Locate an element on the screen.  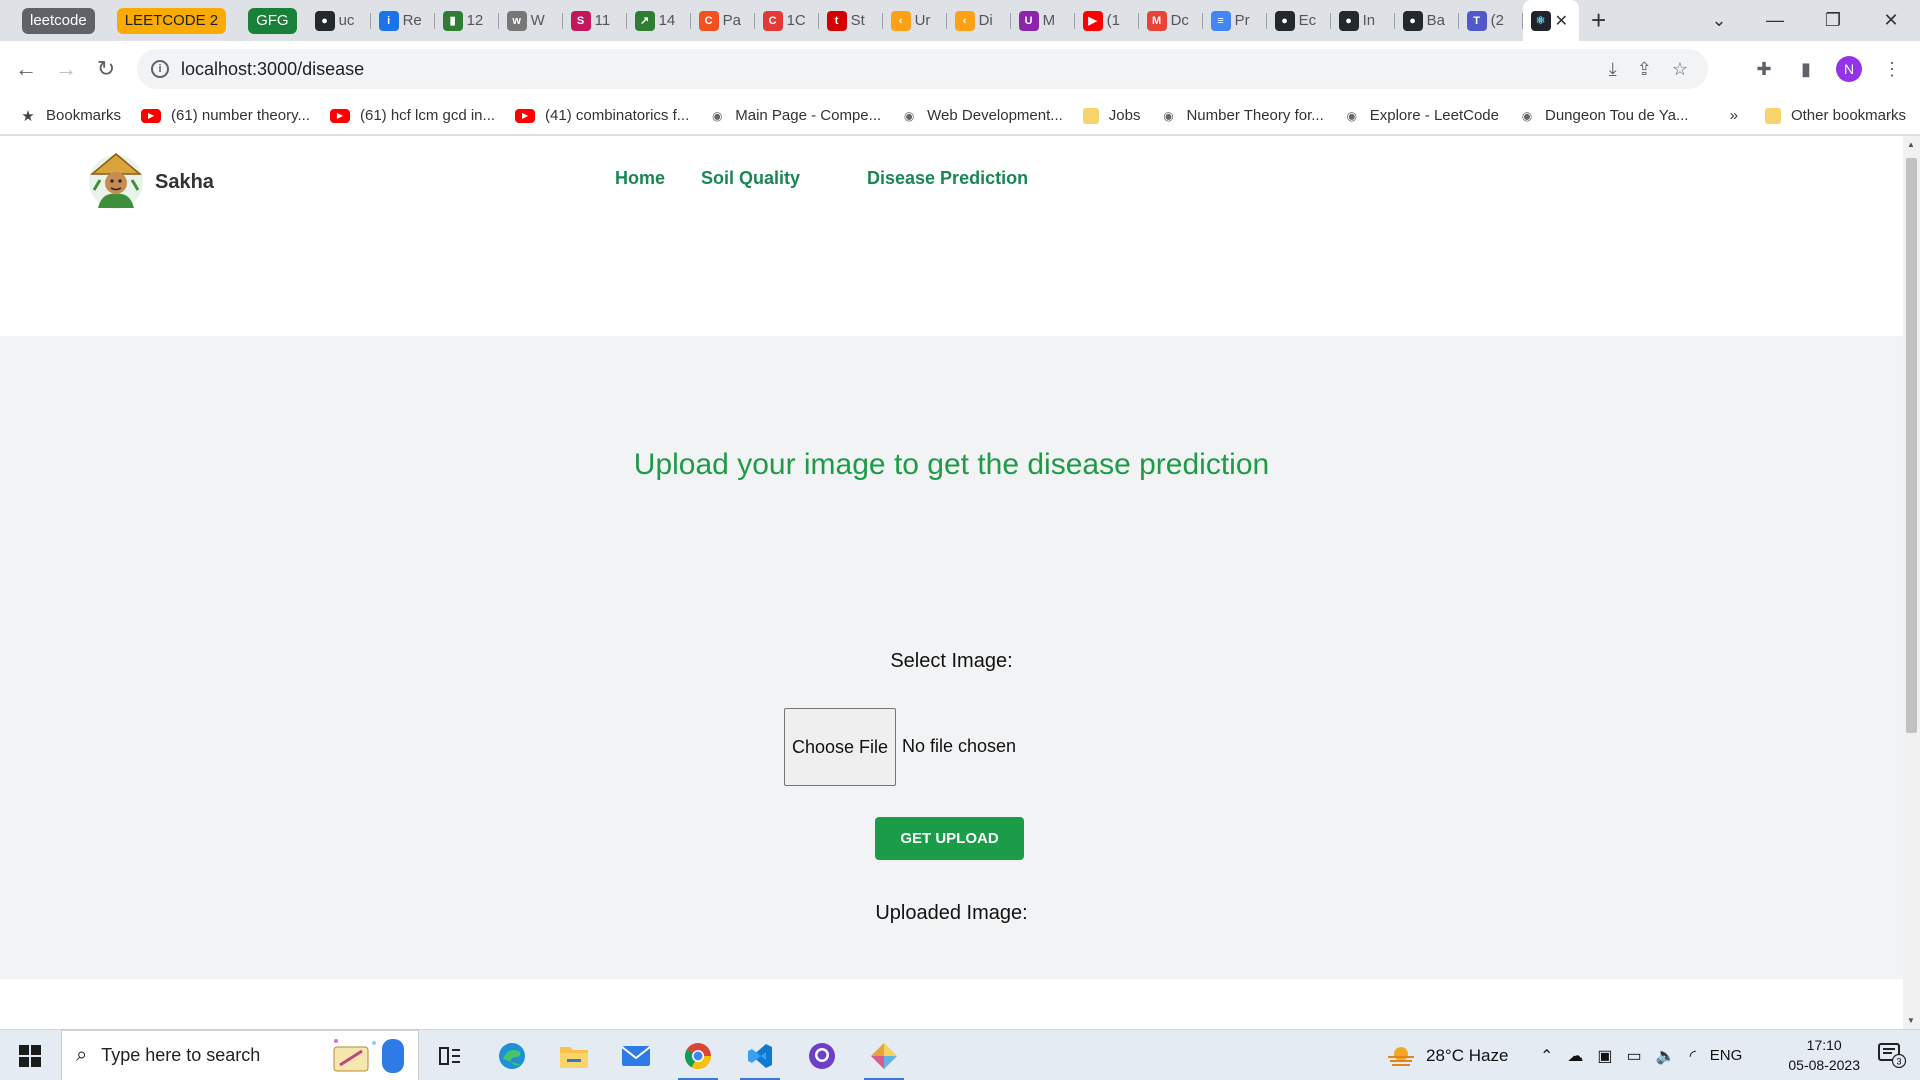
youtube-icon: ▶ is located at coordinates (525, 115).